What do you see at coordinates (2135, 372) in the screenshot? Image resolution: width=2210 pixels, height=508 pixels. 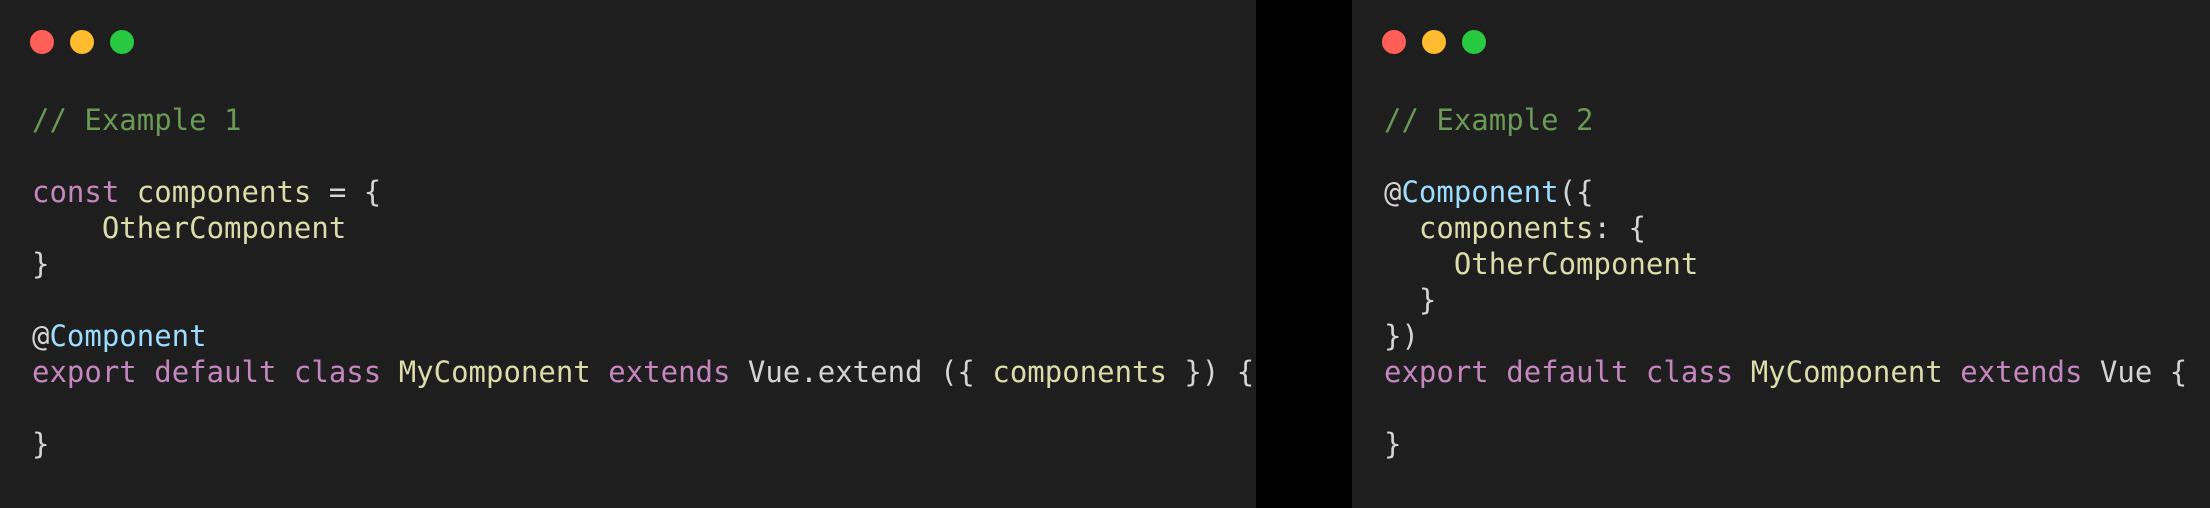 I see `code-token-plain: Vue {` at bounding box center [2135, 372].